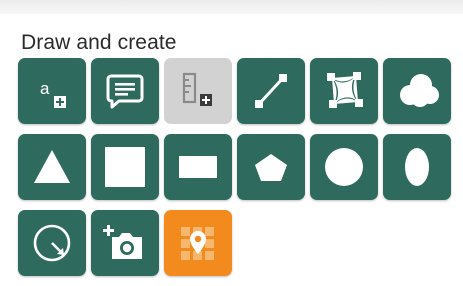  I want to click on square-icon, so click(125, 167).